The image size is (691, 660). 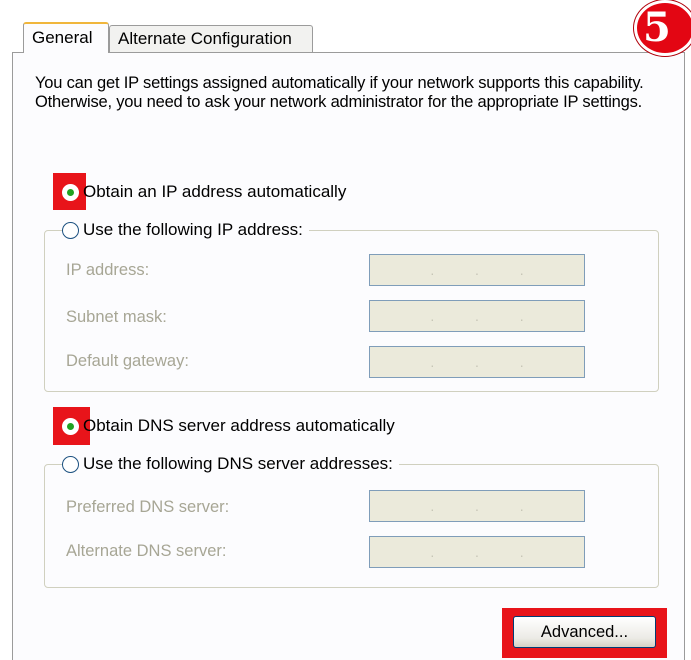 I want to click on dns-auto-radio, so click(x=70, y=426).